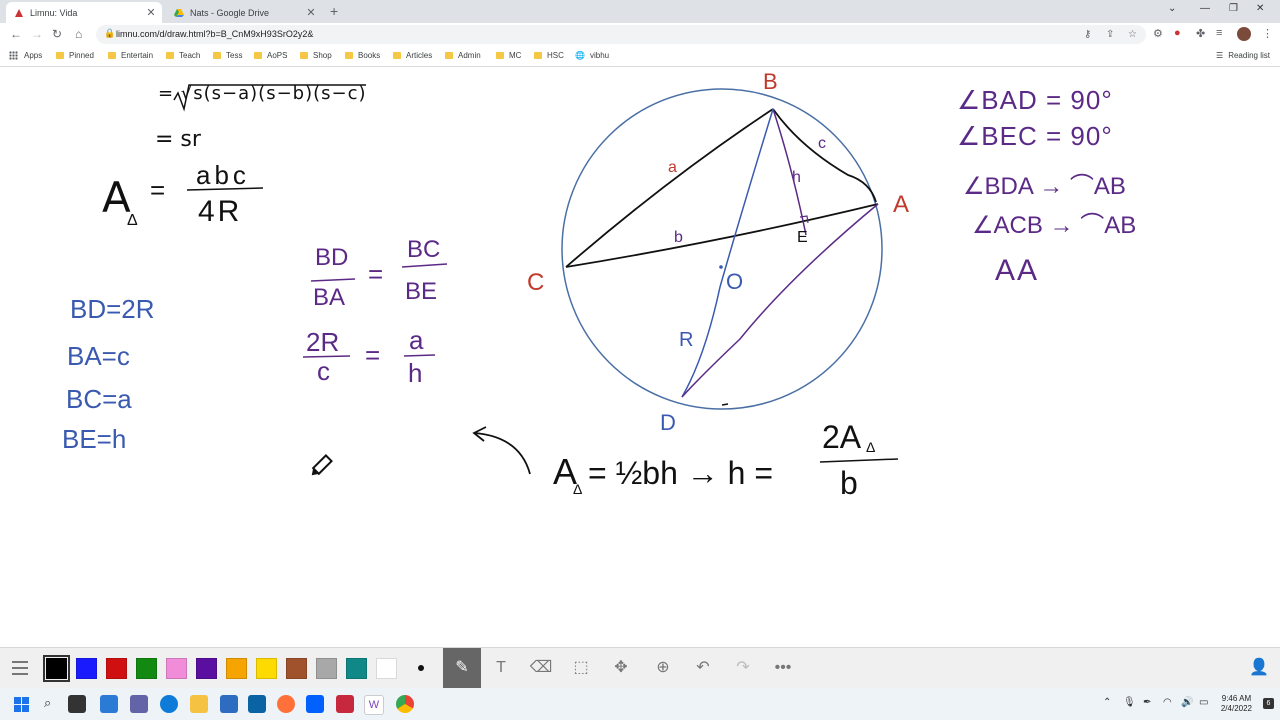  What do you see at coordinates (84, 12) in the screenshot?
I see `tab-limnu: Limnu: Vida ✕` at bounding box center [84, 12].